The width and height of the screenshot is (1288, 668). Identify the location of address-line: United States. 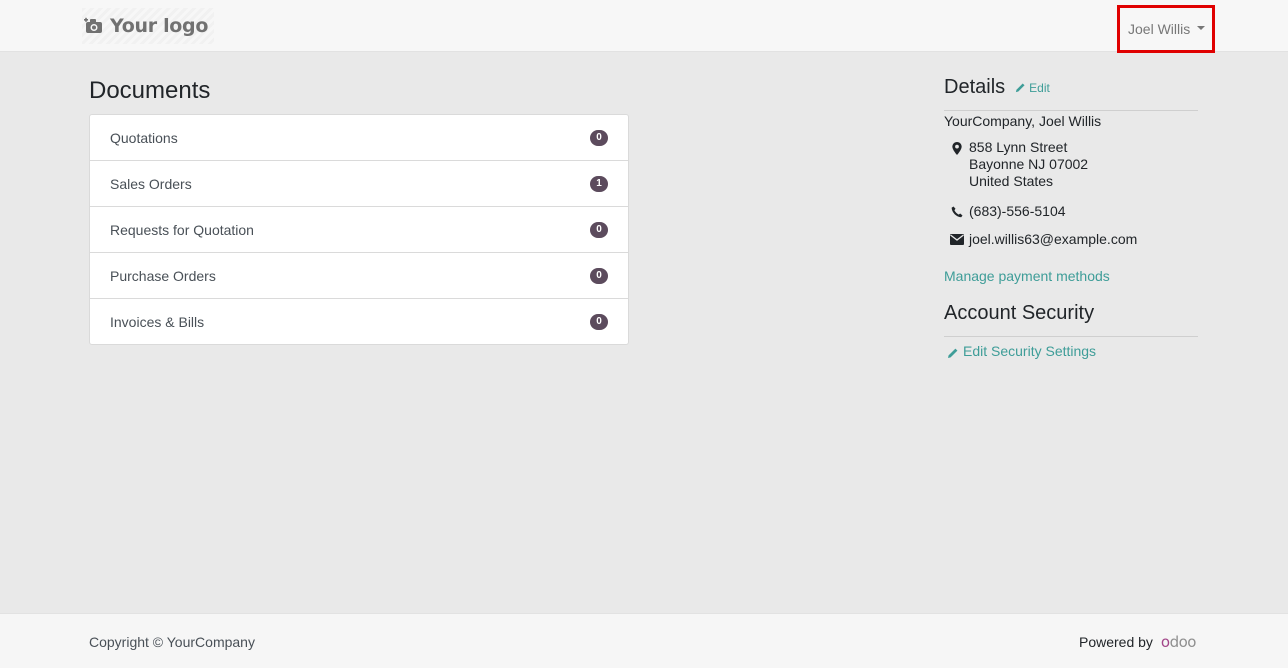
(1011, 181).